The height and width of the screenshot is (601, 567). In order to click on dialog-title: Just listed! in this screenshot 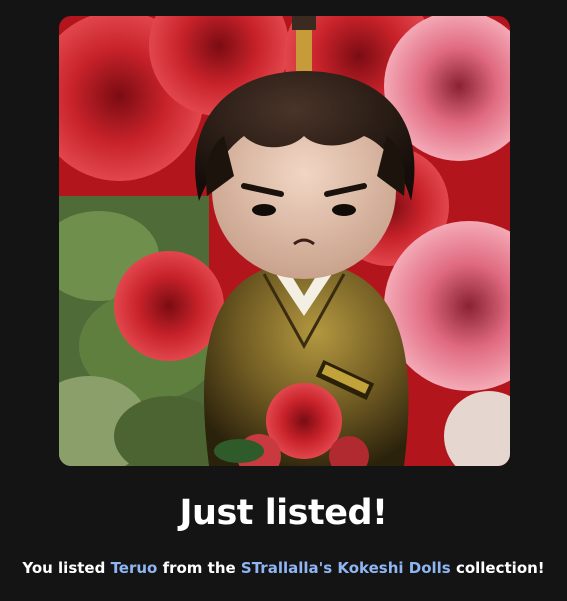, I will do `click(284, 513)`.